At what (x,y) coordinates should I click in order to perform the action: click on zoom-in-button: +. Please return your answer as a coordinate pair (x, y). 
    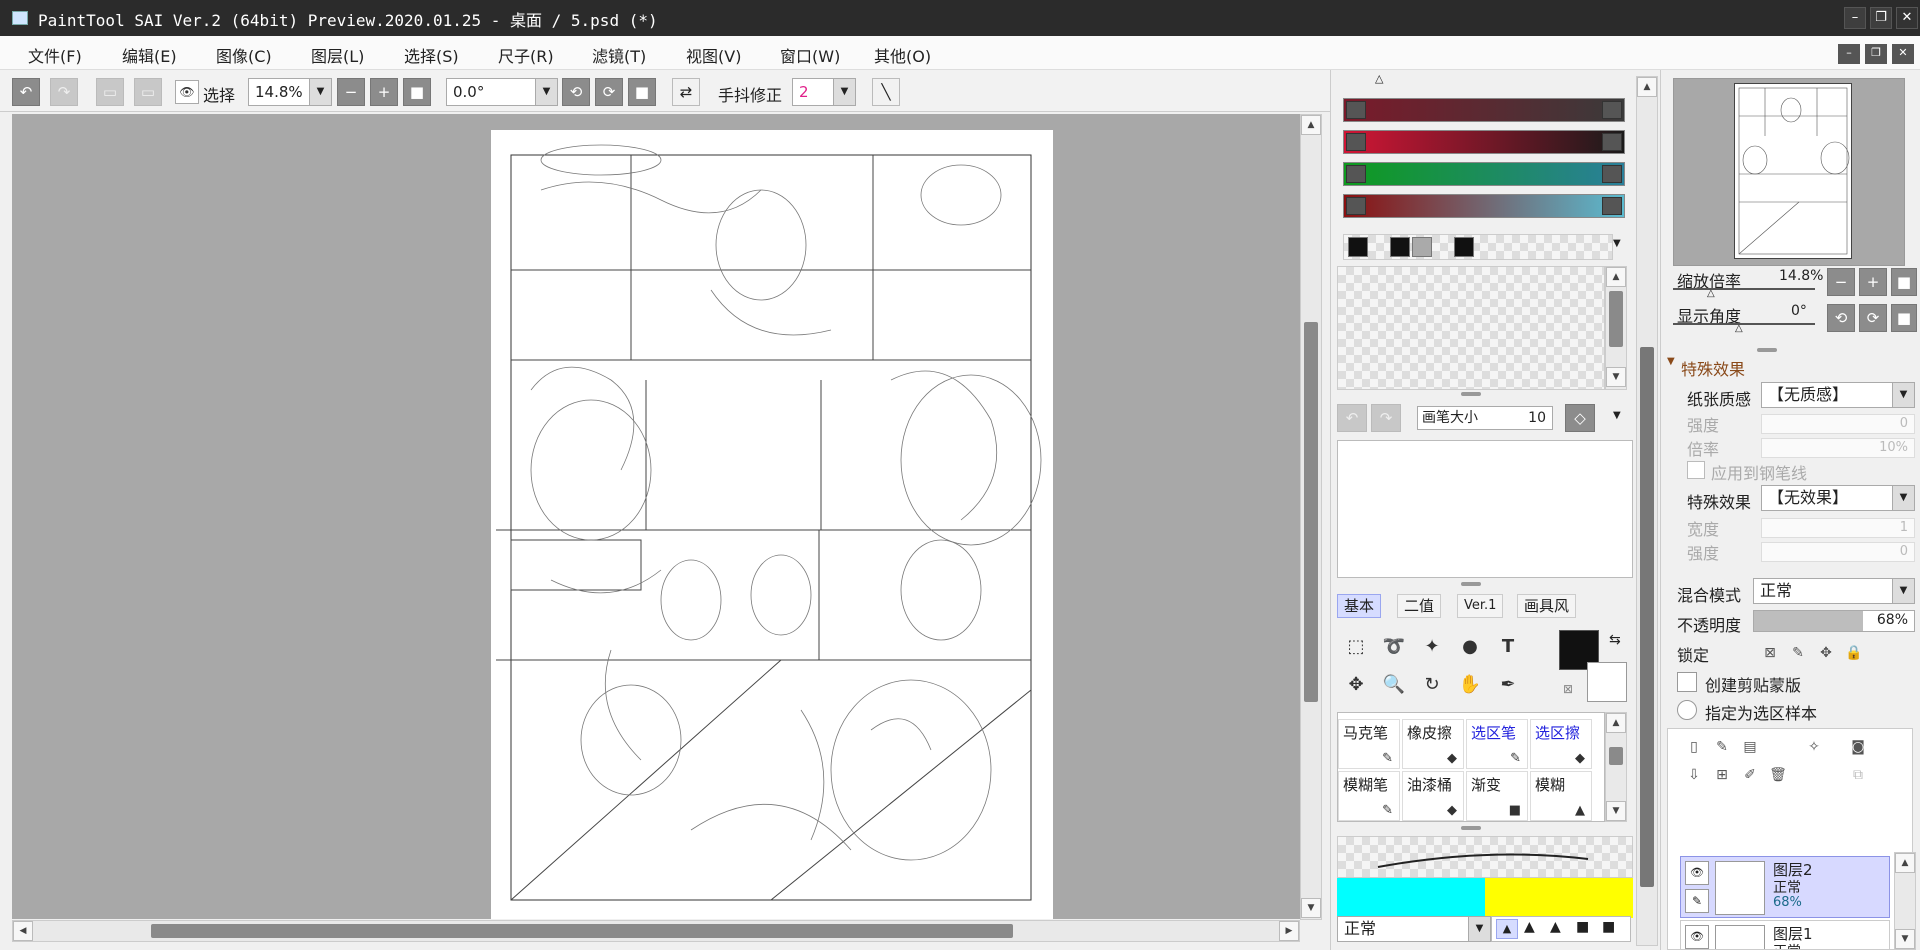
    Looking at the image, I should click on (384, 92).